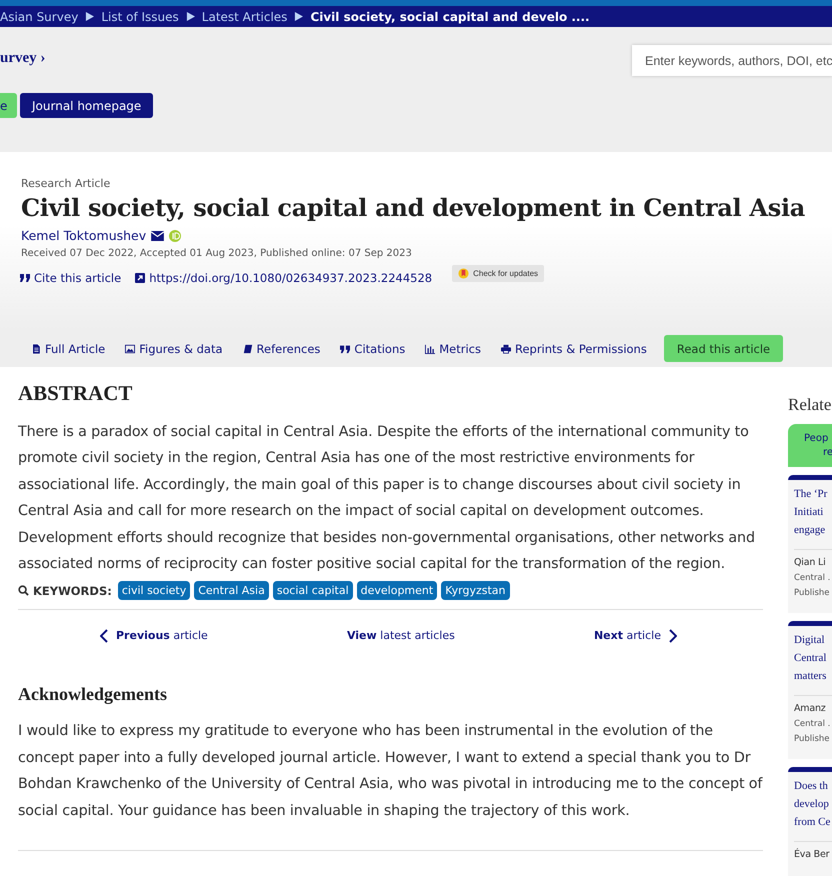 This screenshot has width=832, height=876. I want to click on article-nav-link: Previous article, so click(154, 635).